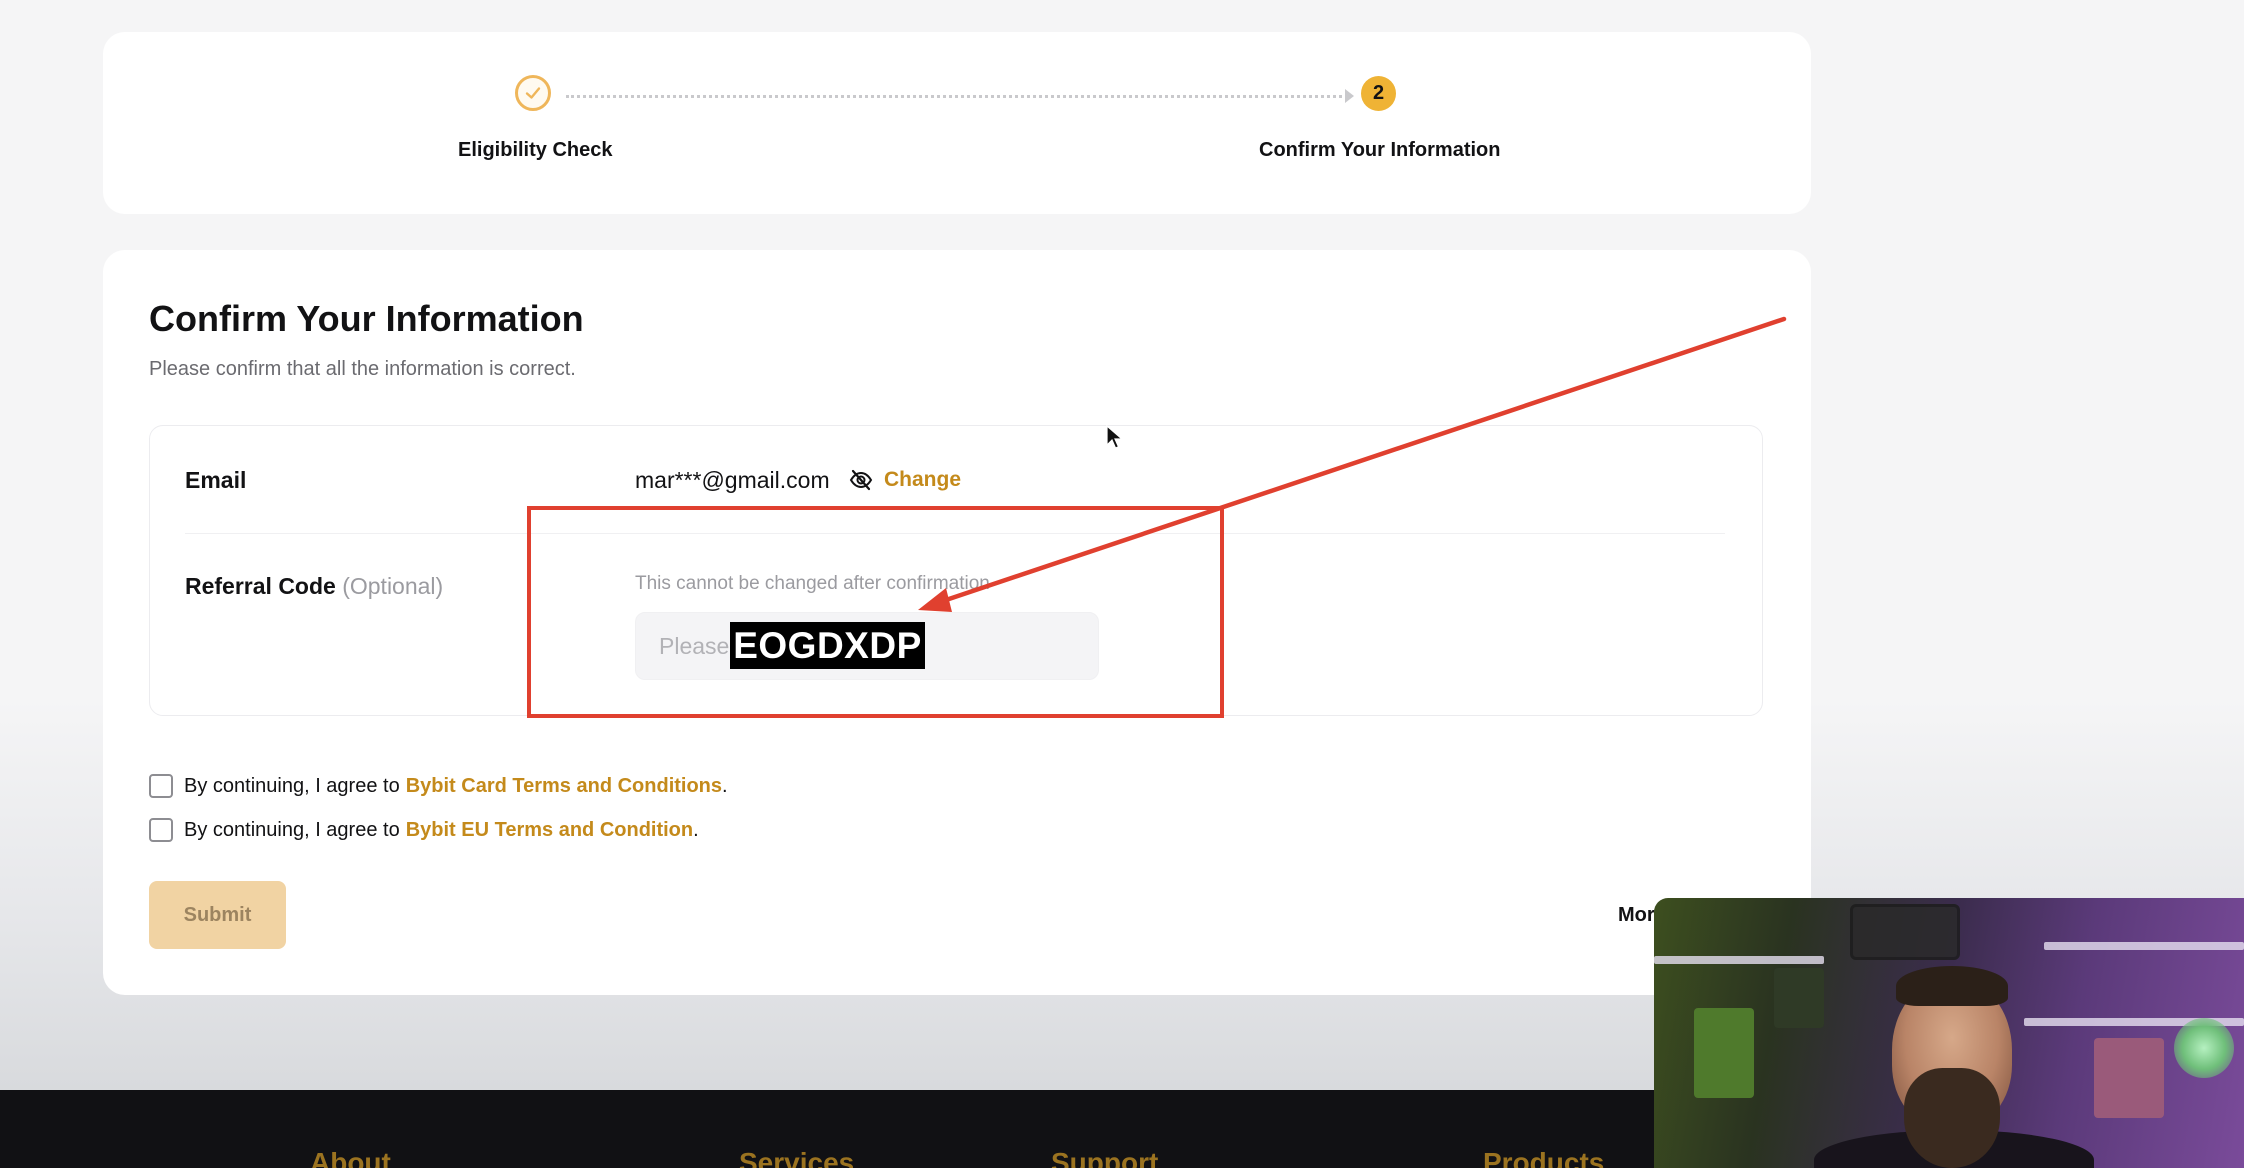  What do you see at coordinates (1905, 932) in the screenshot?
I see `wall-logo` at bounding box center [1905, 932].